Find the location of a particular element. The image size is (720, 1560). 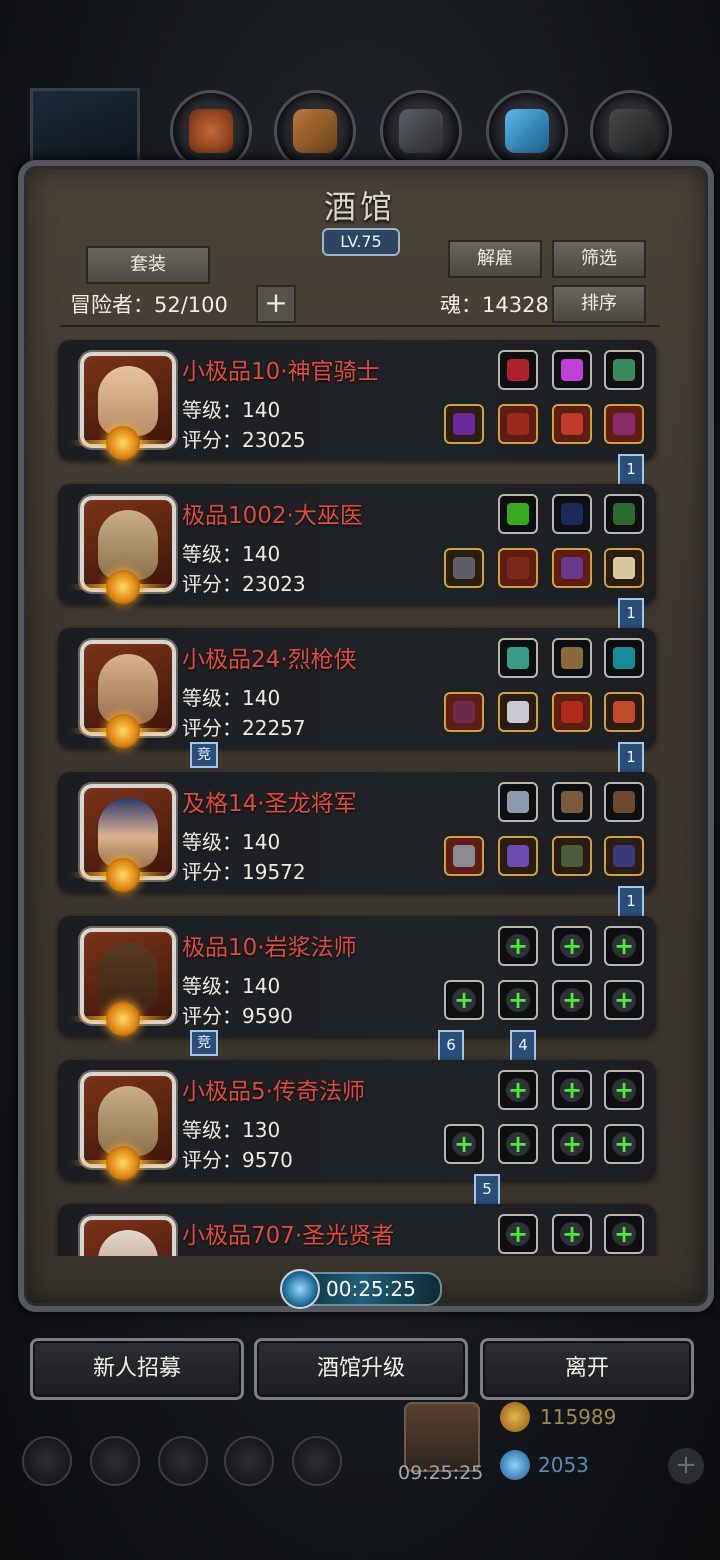

rank-ribbon: 5 is located at coordinates (487, 1190).